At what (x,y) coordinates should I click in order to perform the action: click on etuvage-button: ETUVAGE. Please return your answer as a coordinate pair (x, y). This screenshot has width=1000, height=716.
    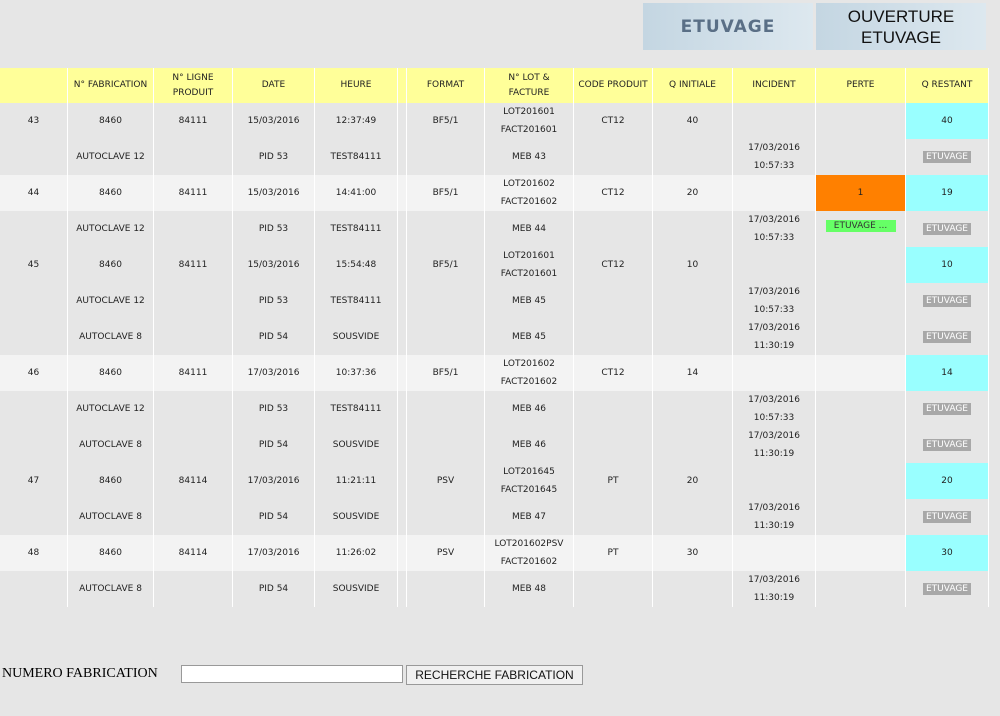
    Looking at the image, I should click on (728, 26).